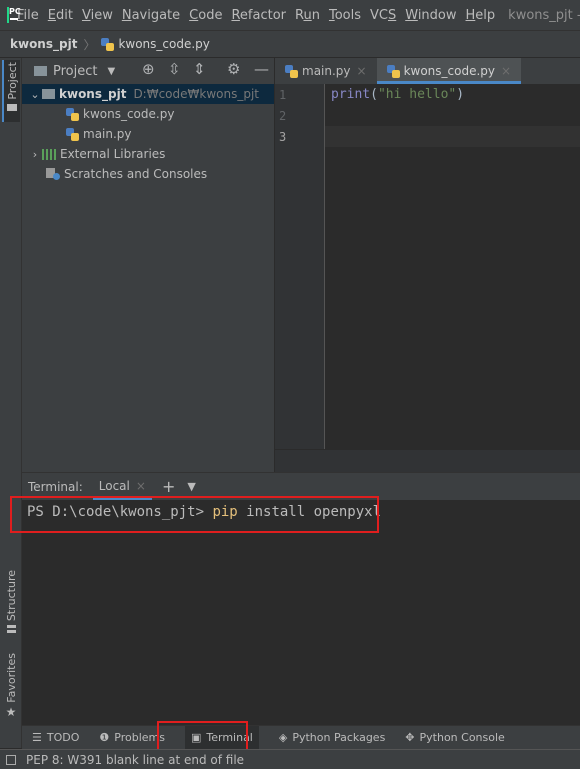  I want to click on python-console-icon: ✥, so click(410, 737).